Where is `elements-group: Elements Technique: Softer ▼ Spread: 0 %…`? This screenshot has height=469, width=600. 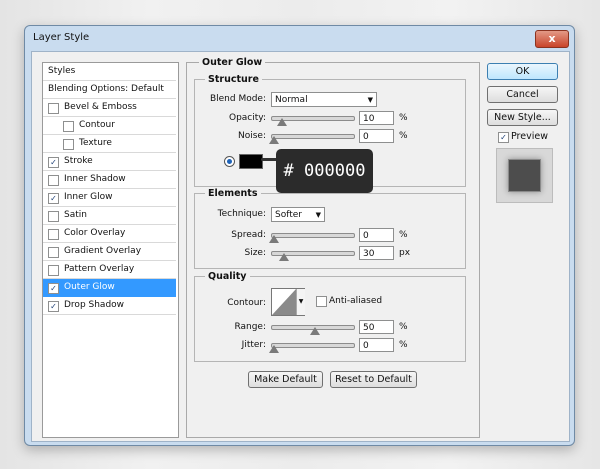 elements-group: Elements Technique: Softer ▼ Spread: 0 %… is located at coordinates (330, 228).